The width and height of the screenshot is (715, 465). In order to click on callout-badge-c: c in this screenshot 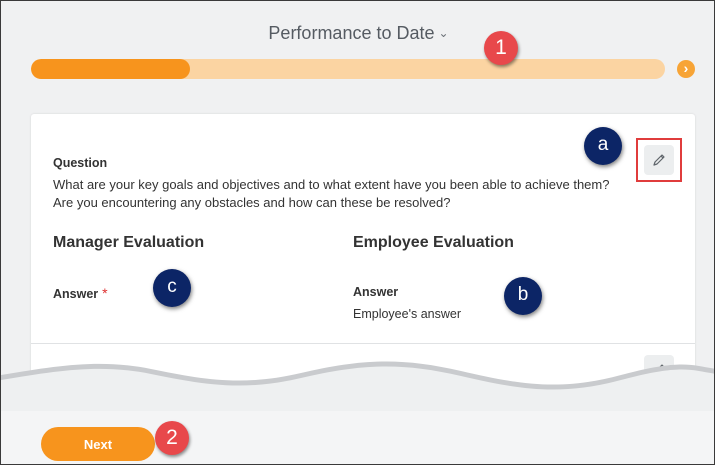, I will do `click(172, 288)`.